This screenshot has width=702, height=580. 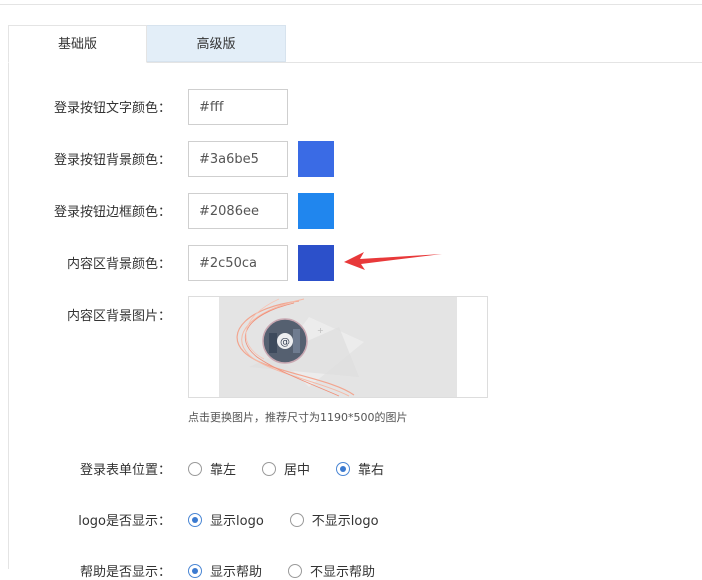 I want to click on radio-show-help: 显示帮助, so click(x=225, y=570).